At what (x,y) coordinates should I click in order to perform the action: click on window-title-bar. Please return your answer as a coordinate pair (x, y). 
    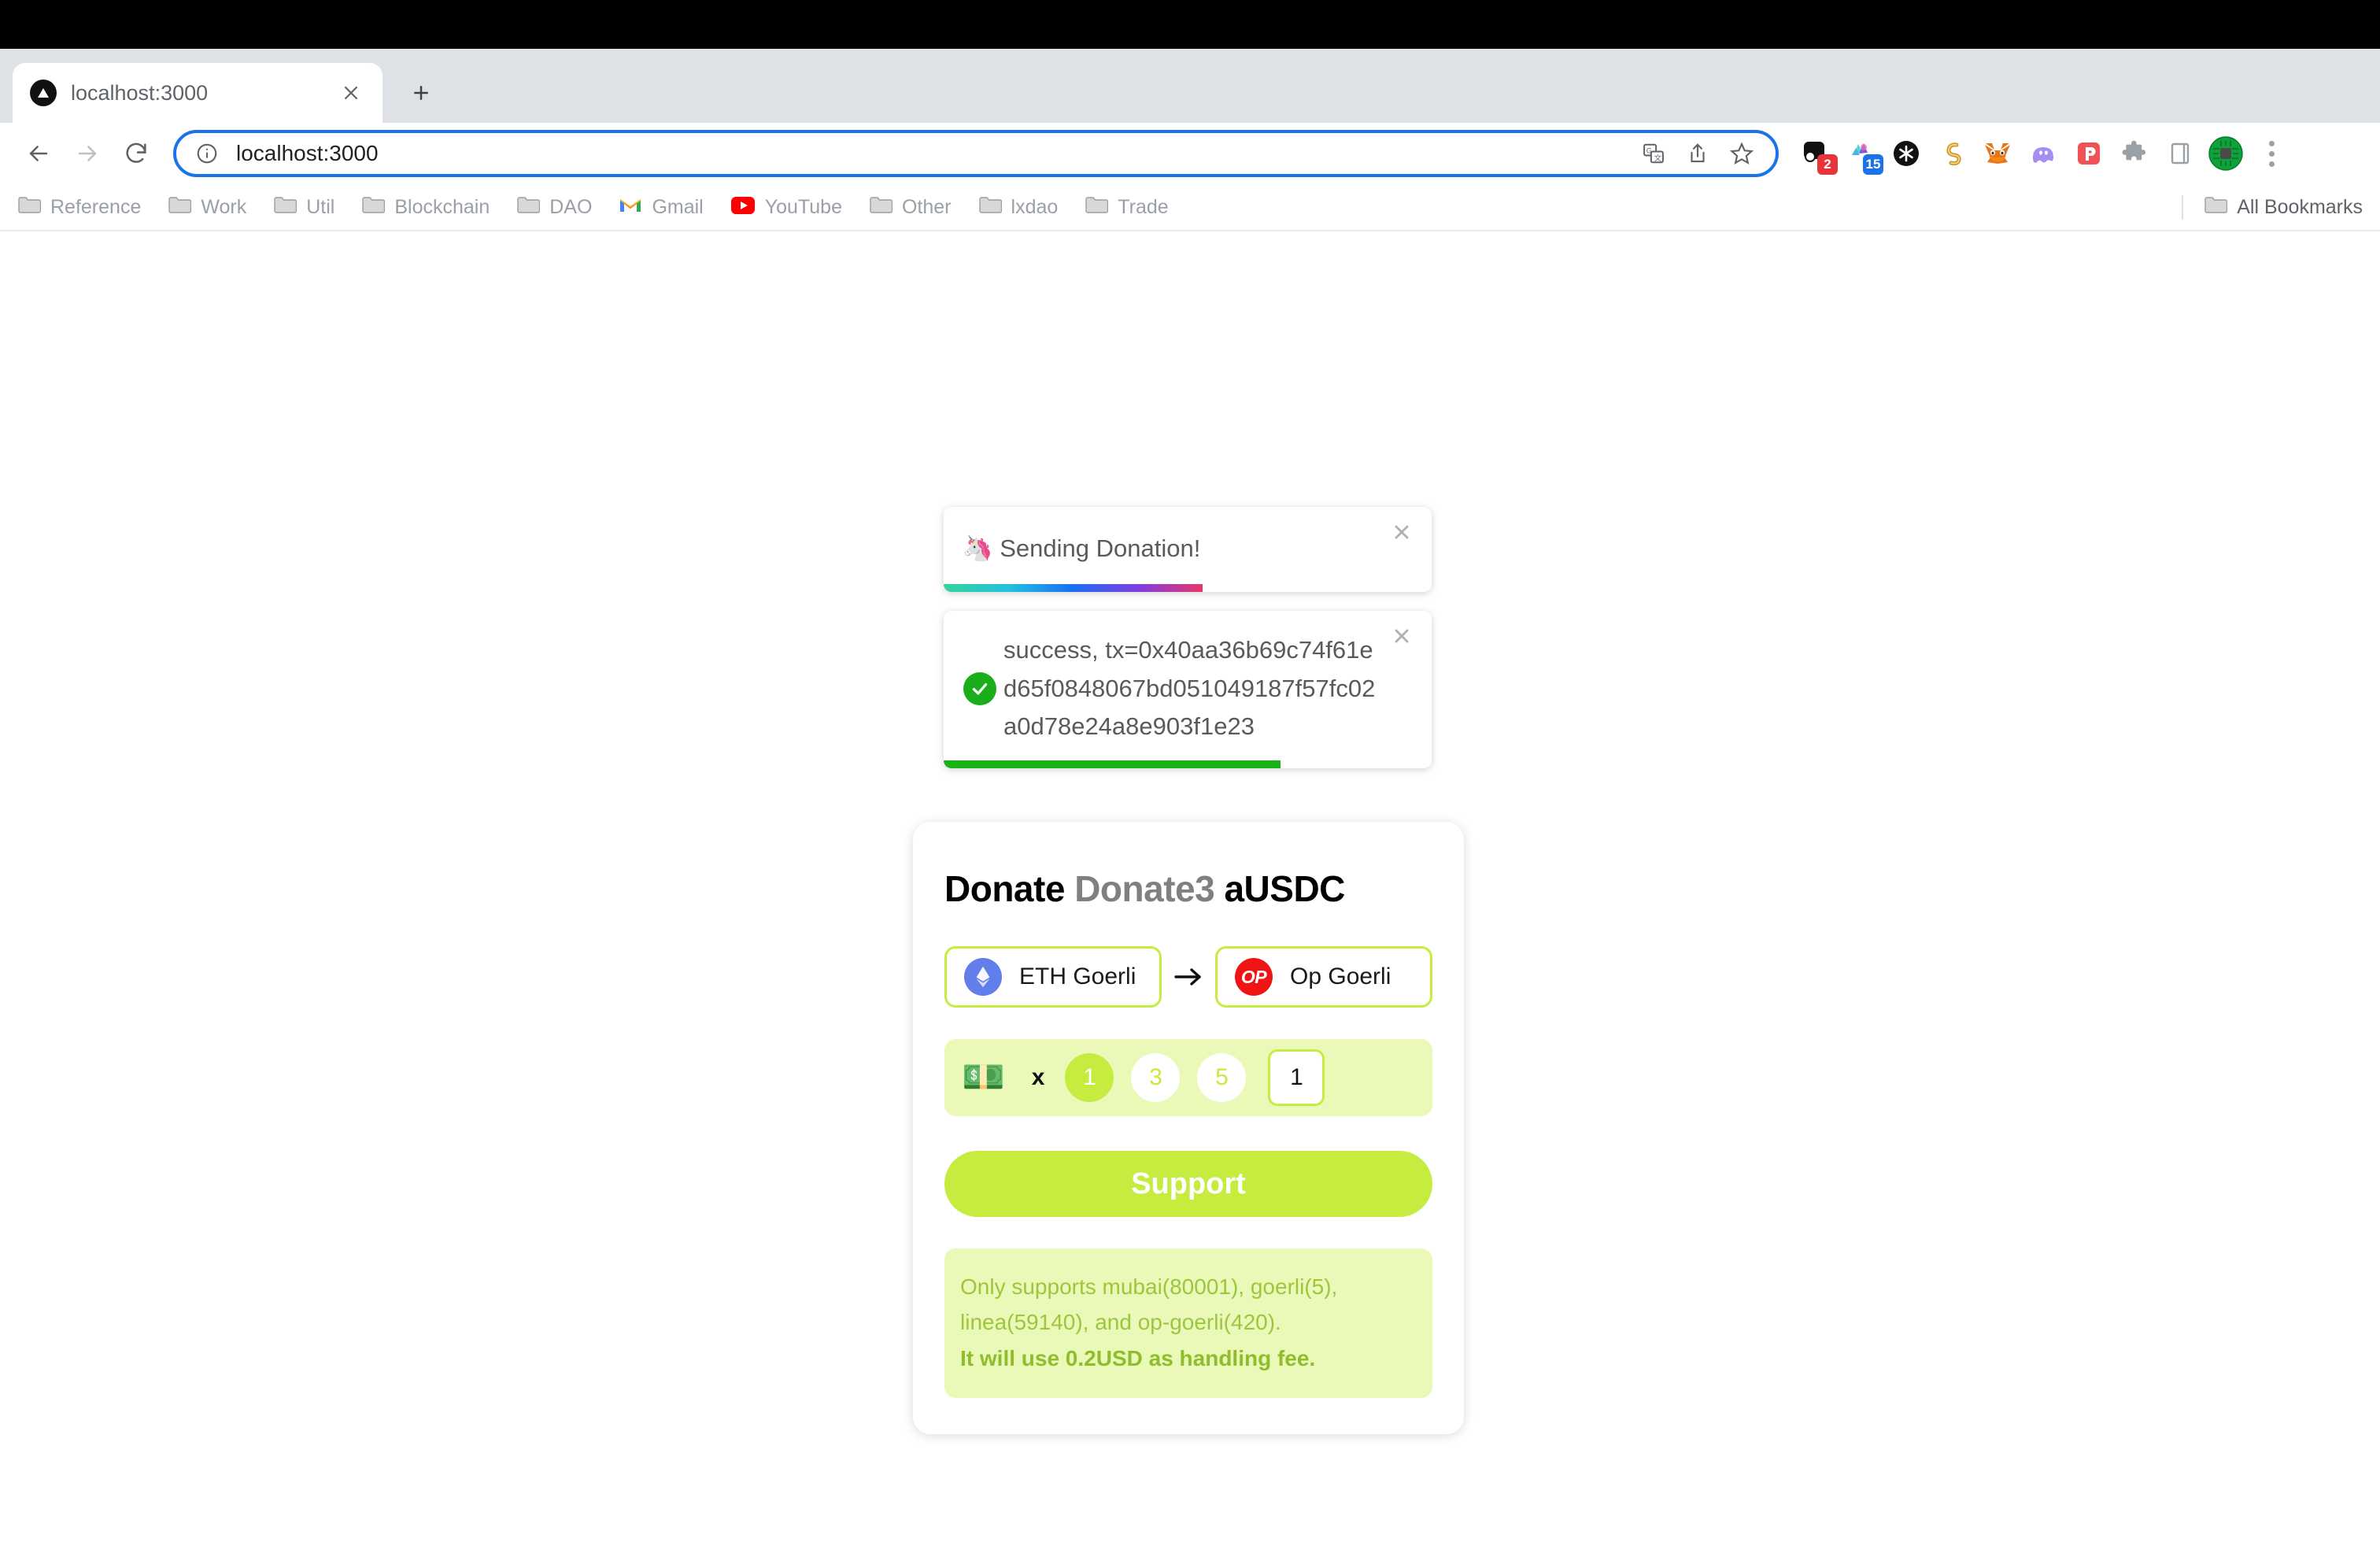
    Looking at the image, I should click on (1190, 24).